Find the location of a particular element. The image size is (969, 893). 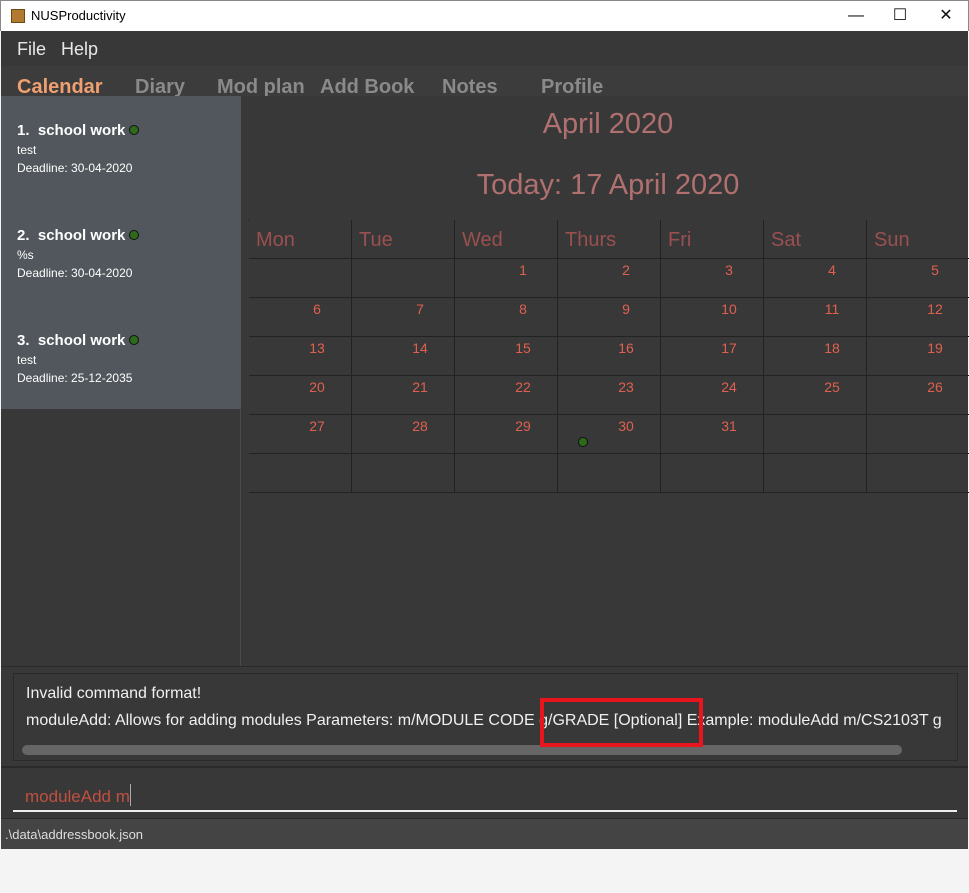

date-number: 9 is located at coordinates (626, 309).